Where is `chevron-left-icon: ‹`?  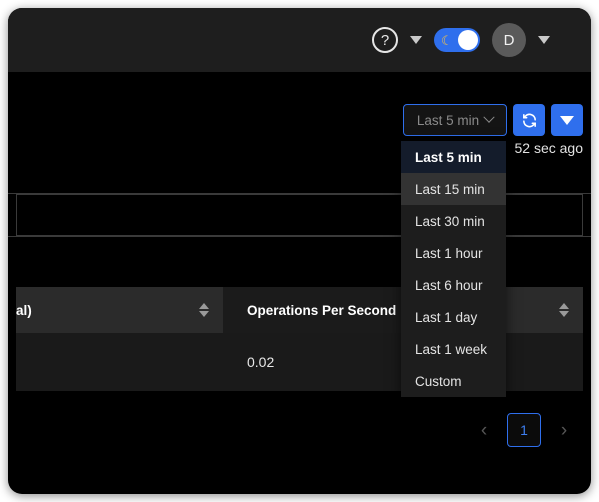
chevron-left-icon: ‹ is located at coordinates (484, 430).